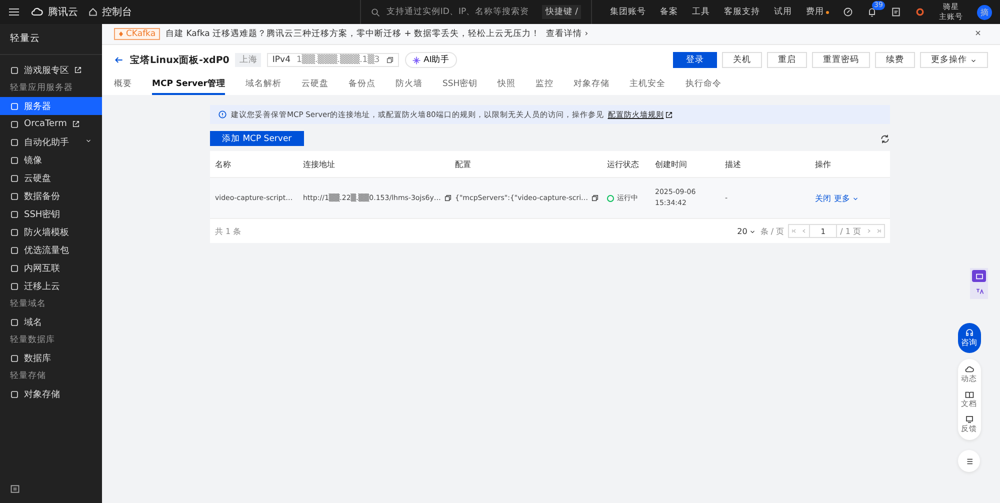  Describe the element at coordinates (969, 419) in the screenshot. I see `feedback-icon` at that location.